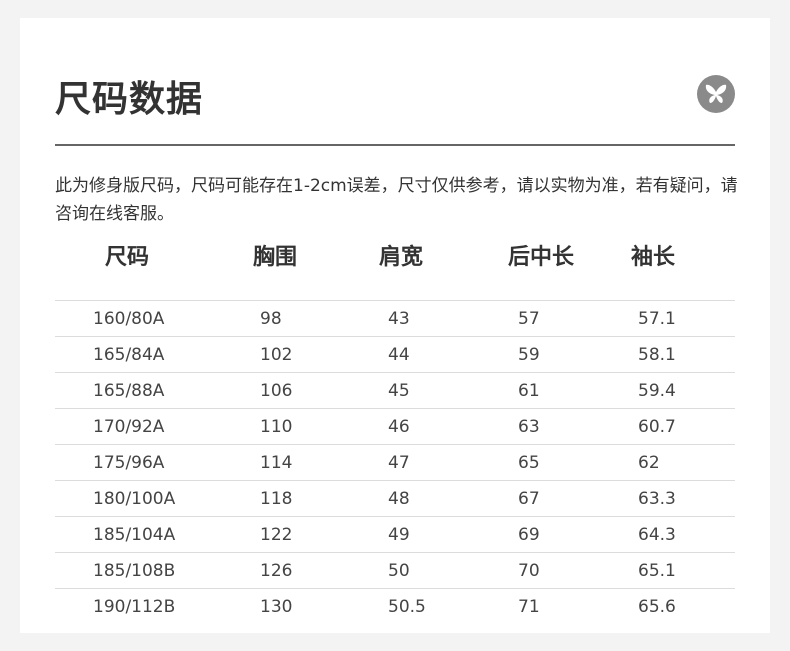 The width and height of the screenshot is (790, 651). Describe the element at coordinates (401, 257) in the screenshot. I see `header-shoulder: 肩宽` at that location.